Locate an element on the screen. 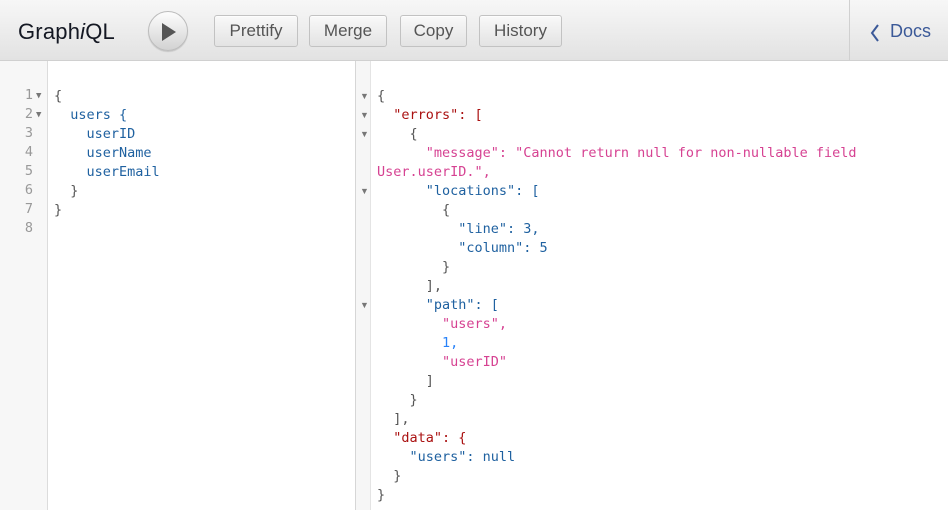 The height and width of the screenshot is (510, 948). result-line: "userID" is located at coordinates (442, 362).